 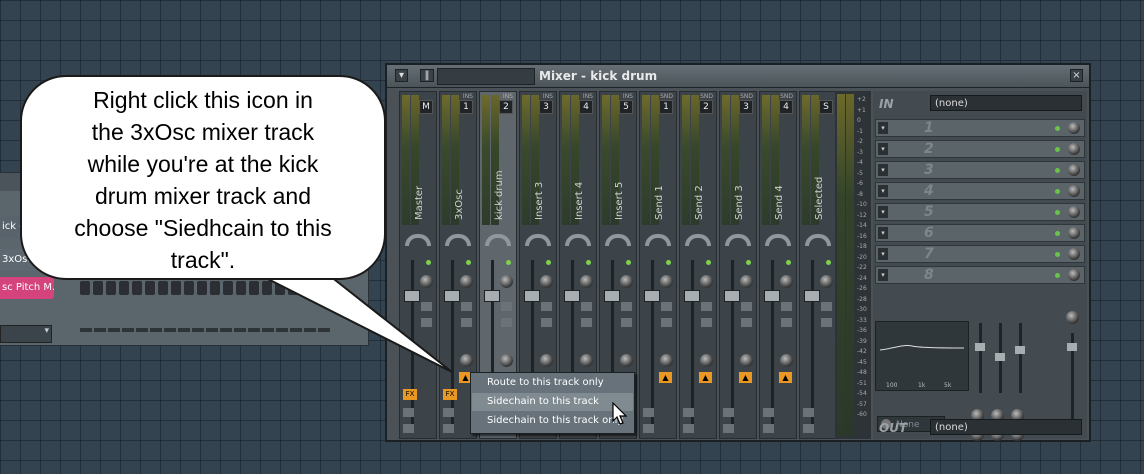 What do you see at coordinates (552, 402) in the screenshot?
I see `menu-item-sidechain: Sidechain to this track` at bounding box center [552, 402].